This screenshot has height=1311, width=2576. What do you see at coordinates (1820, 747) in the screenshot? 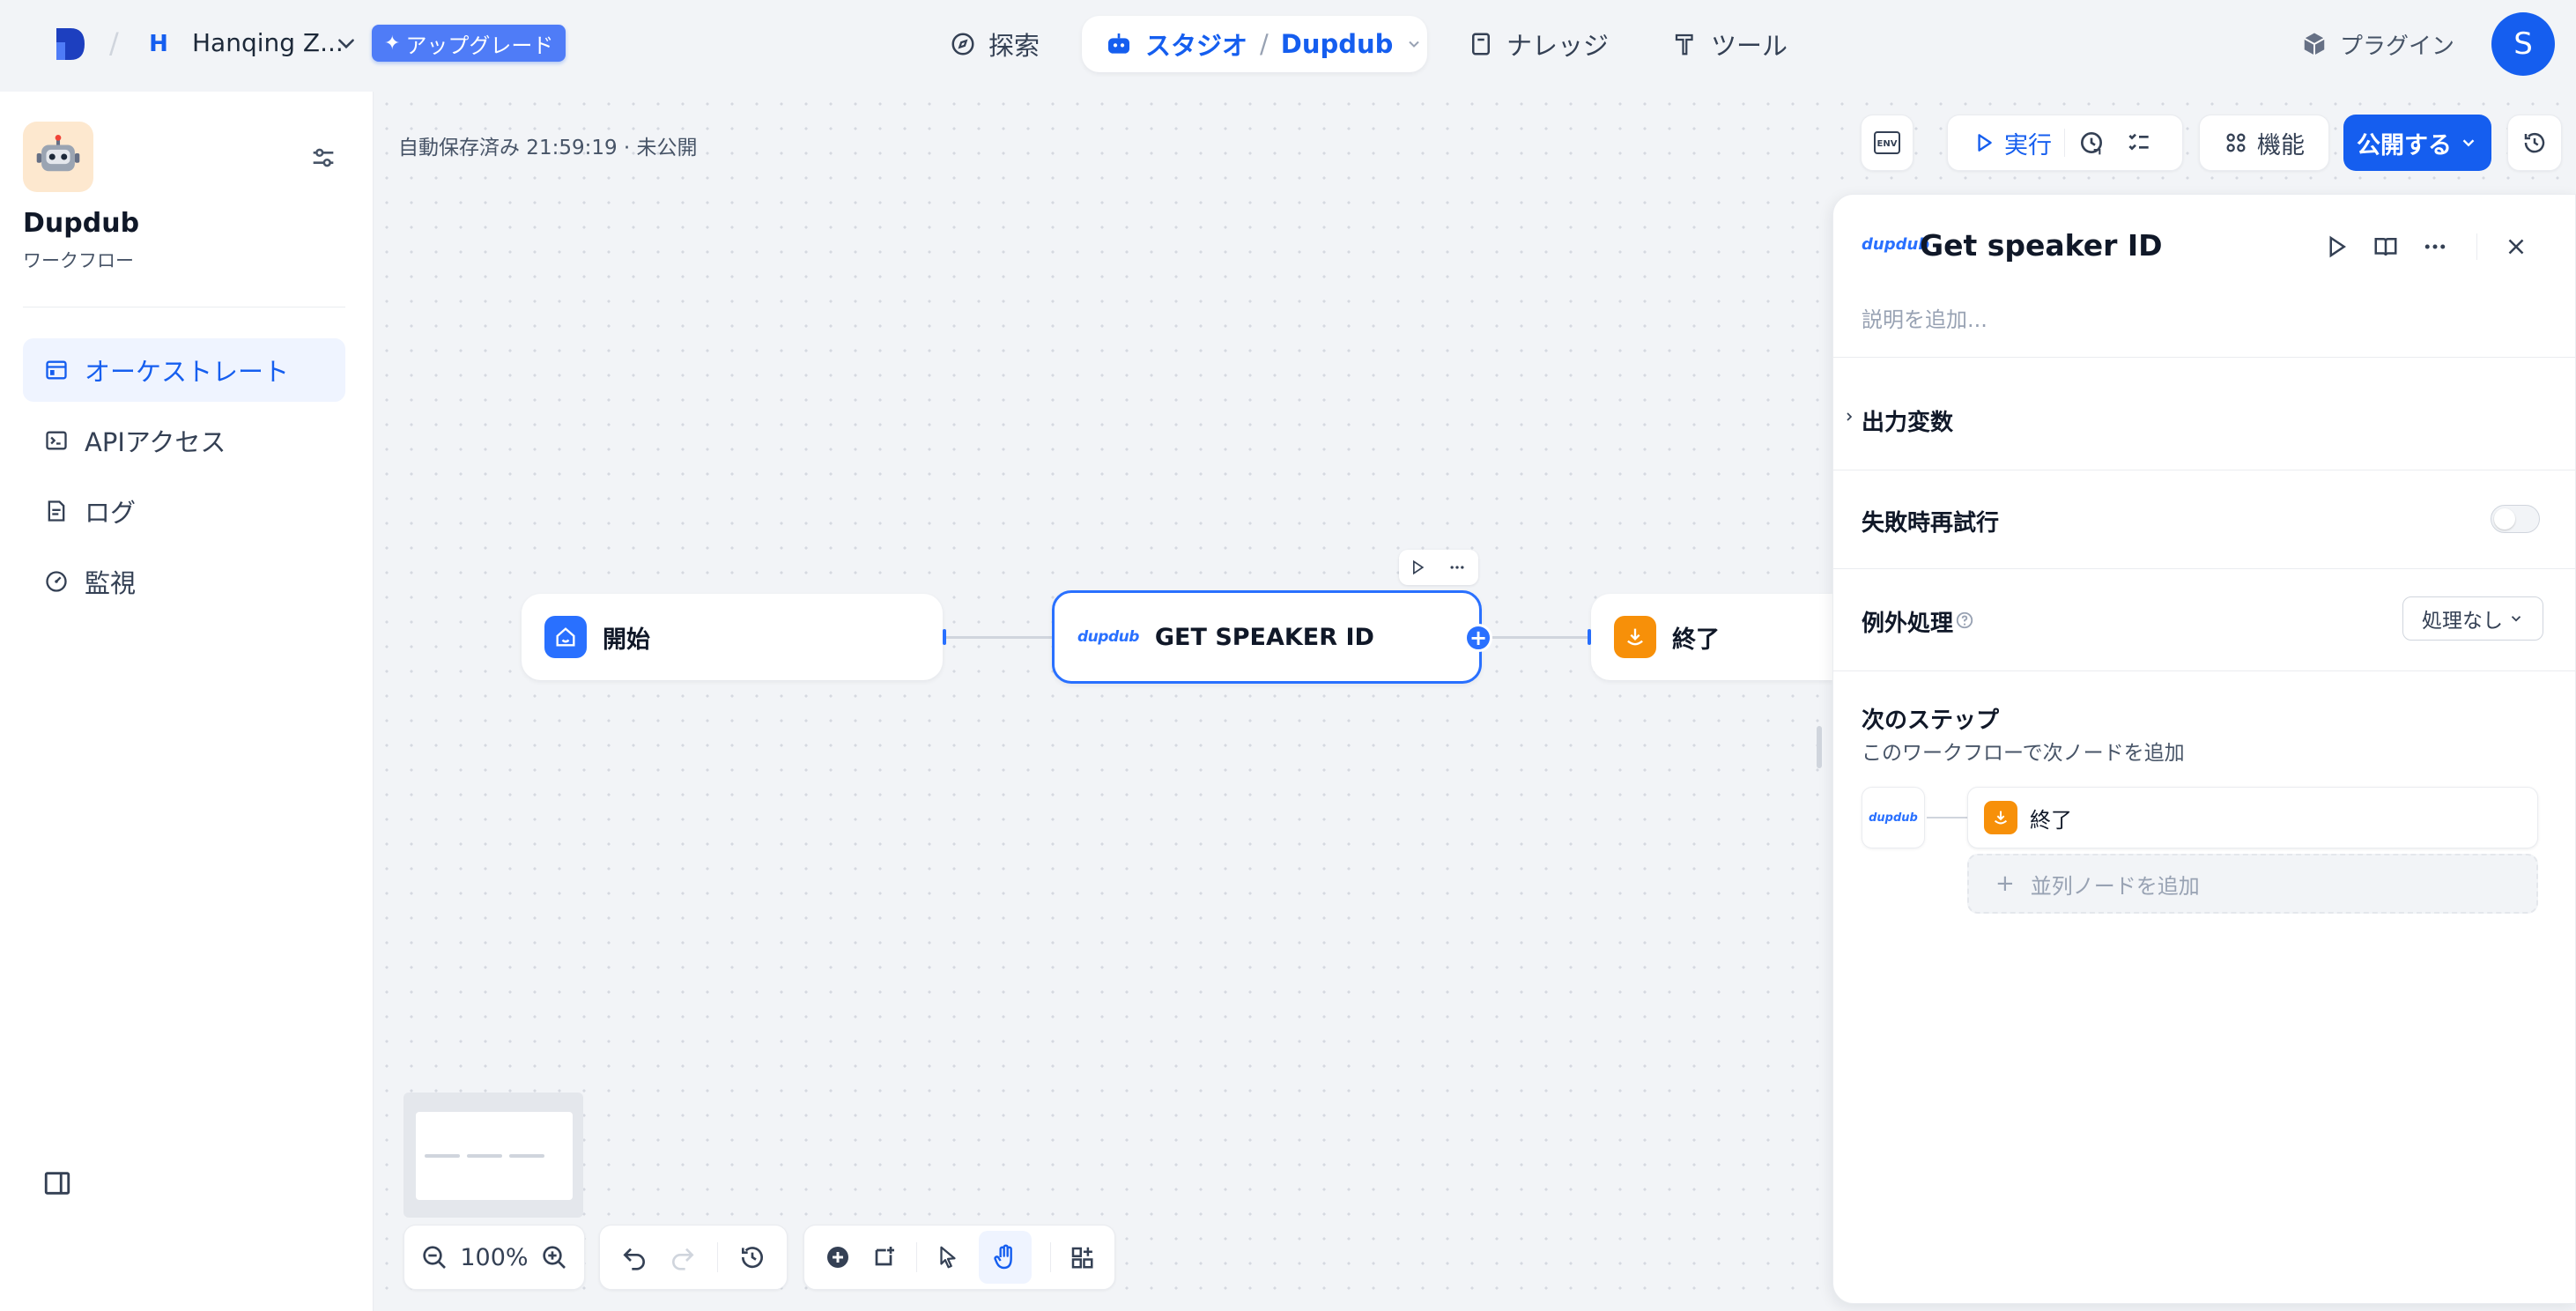
I see `panel-resize-handle` at bounding box center [1820, 747].